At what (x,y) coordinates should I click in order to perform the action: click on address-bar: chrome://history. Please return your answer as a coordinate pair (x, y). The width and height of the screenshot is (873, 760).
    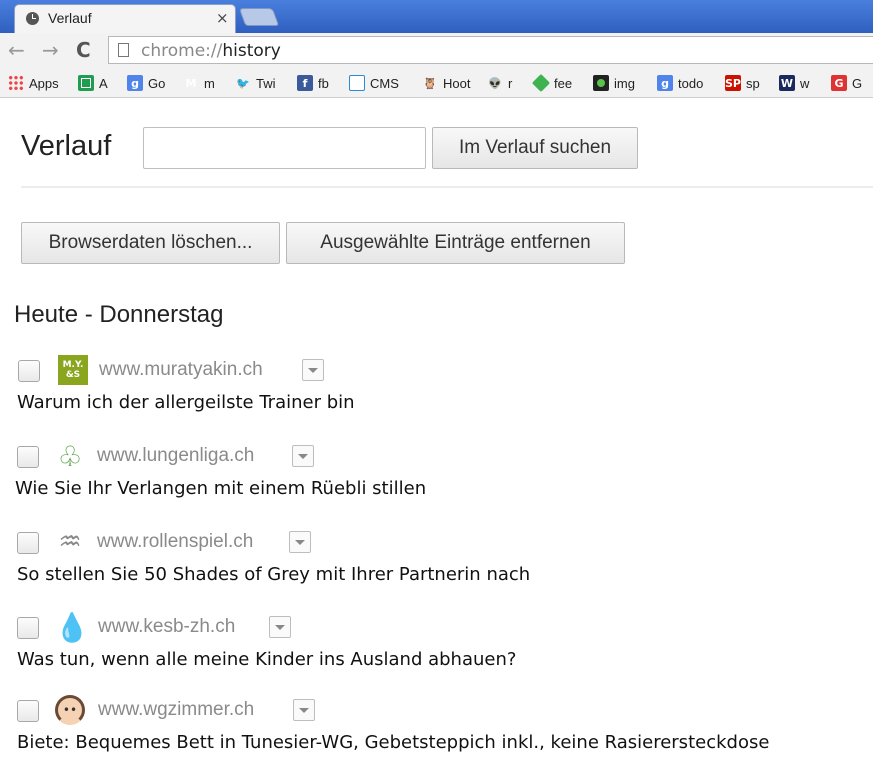
    Looking at the image, I should click on (490, 50).